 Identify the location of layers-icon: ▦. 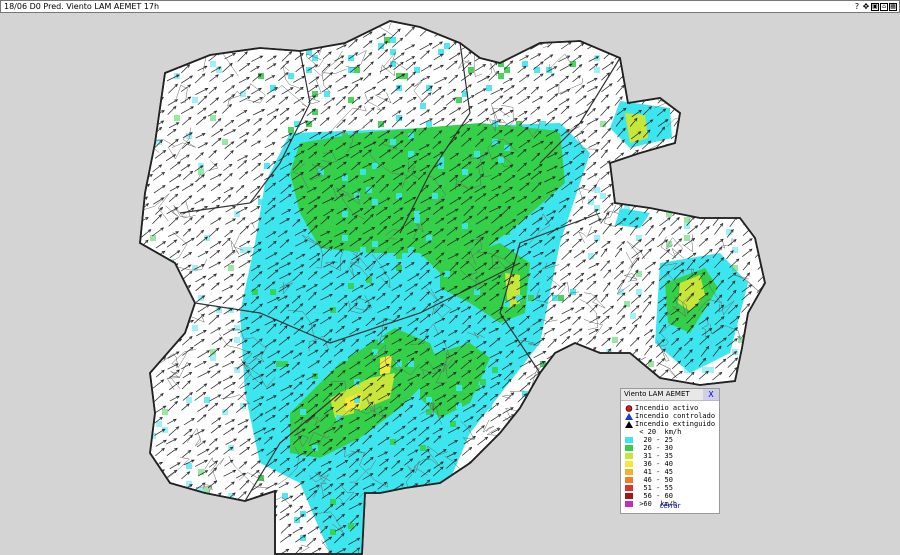
(893, 6).